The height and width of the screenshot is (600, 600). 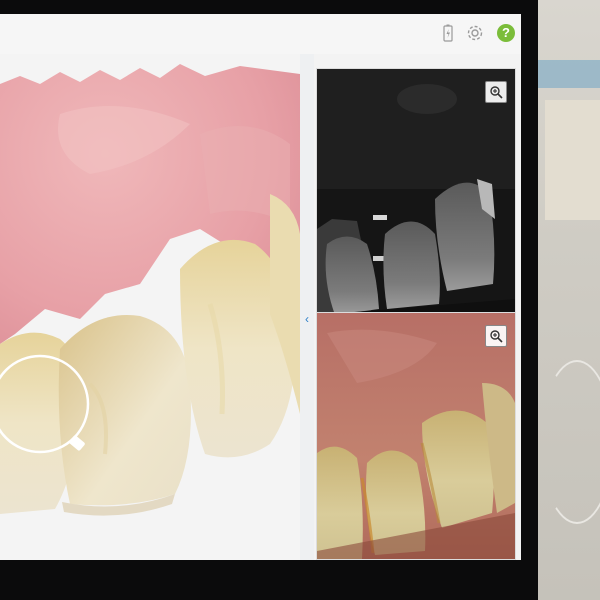 What do you see at coordinates (567, 74) in the screenshot?
I see `background-shelf` at bounding box center [567, 74].